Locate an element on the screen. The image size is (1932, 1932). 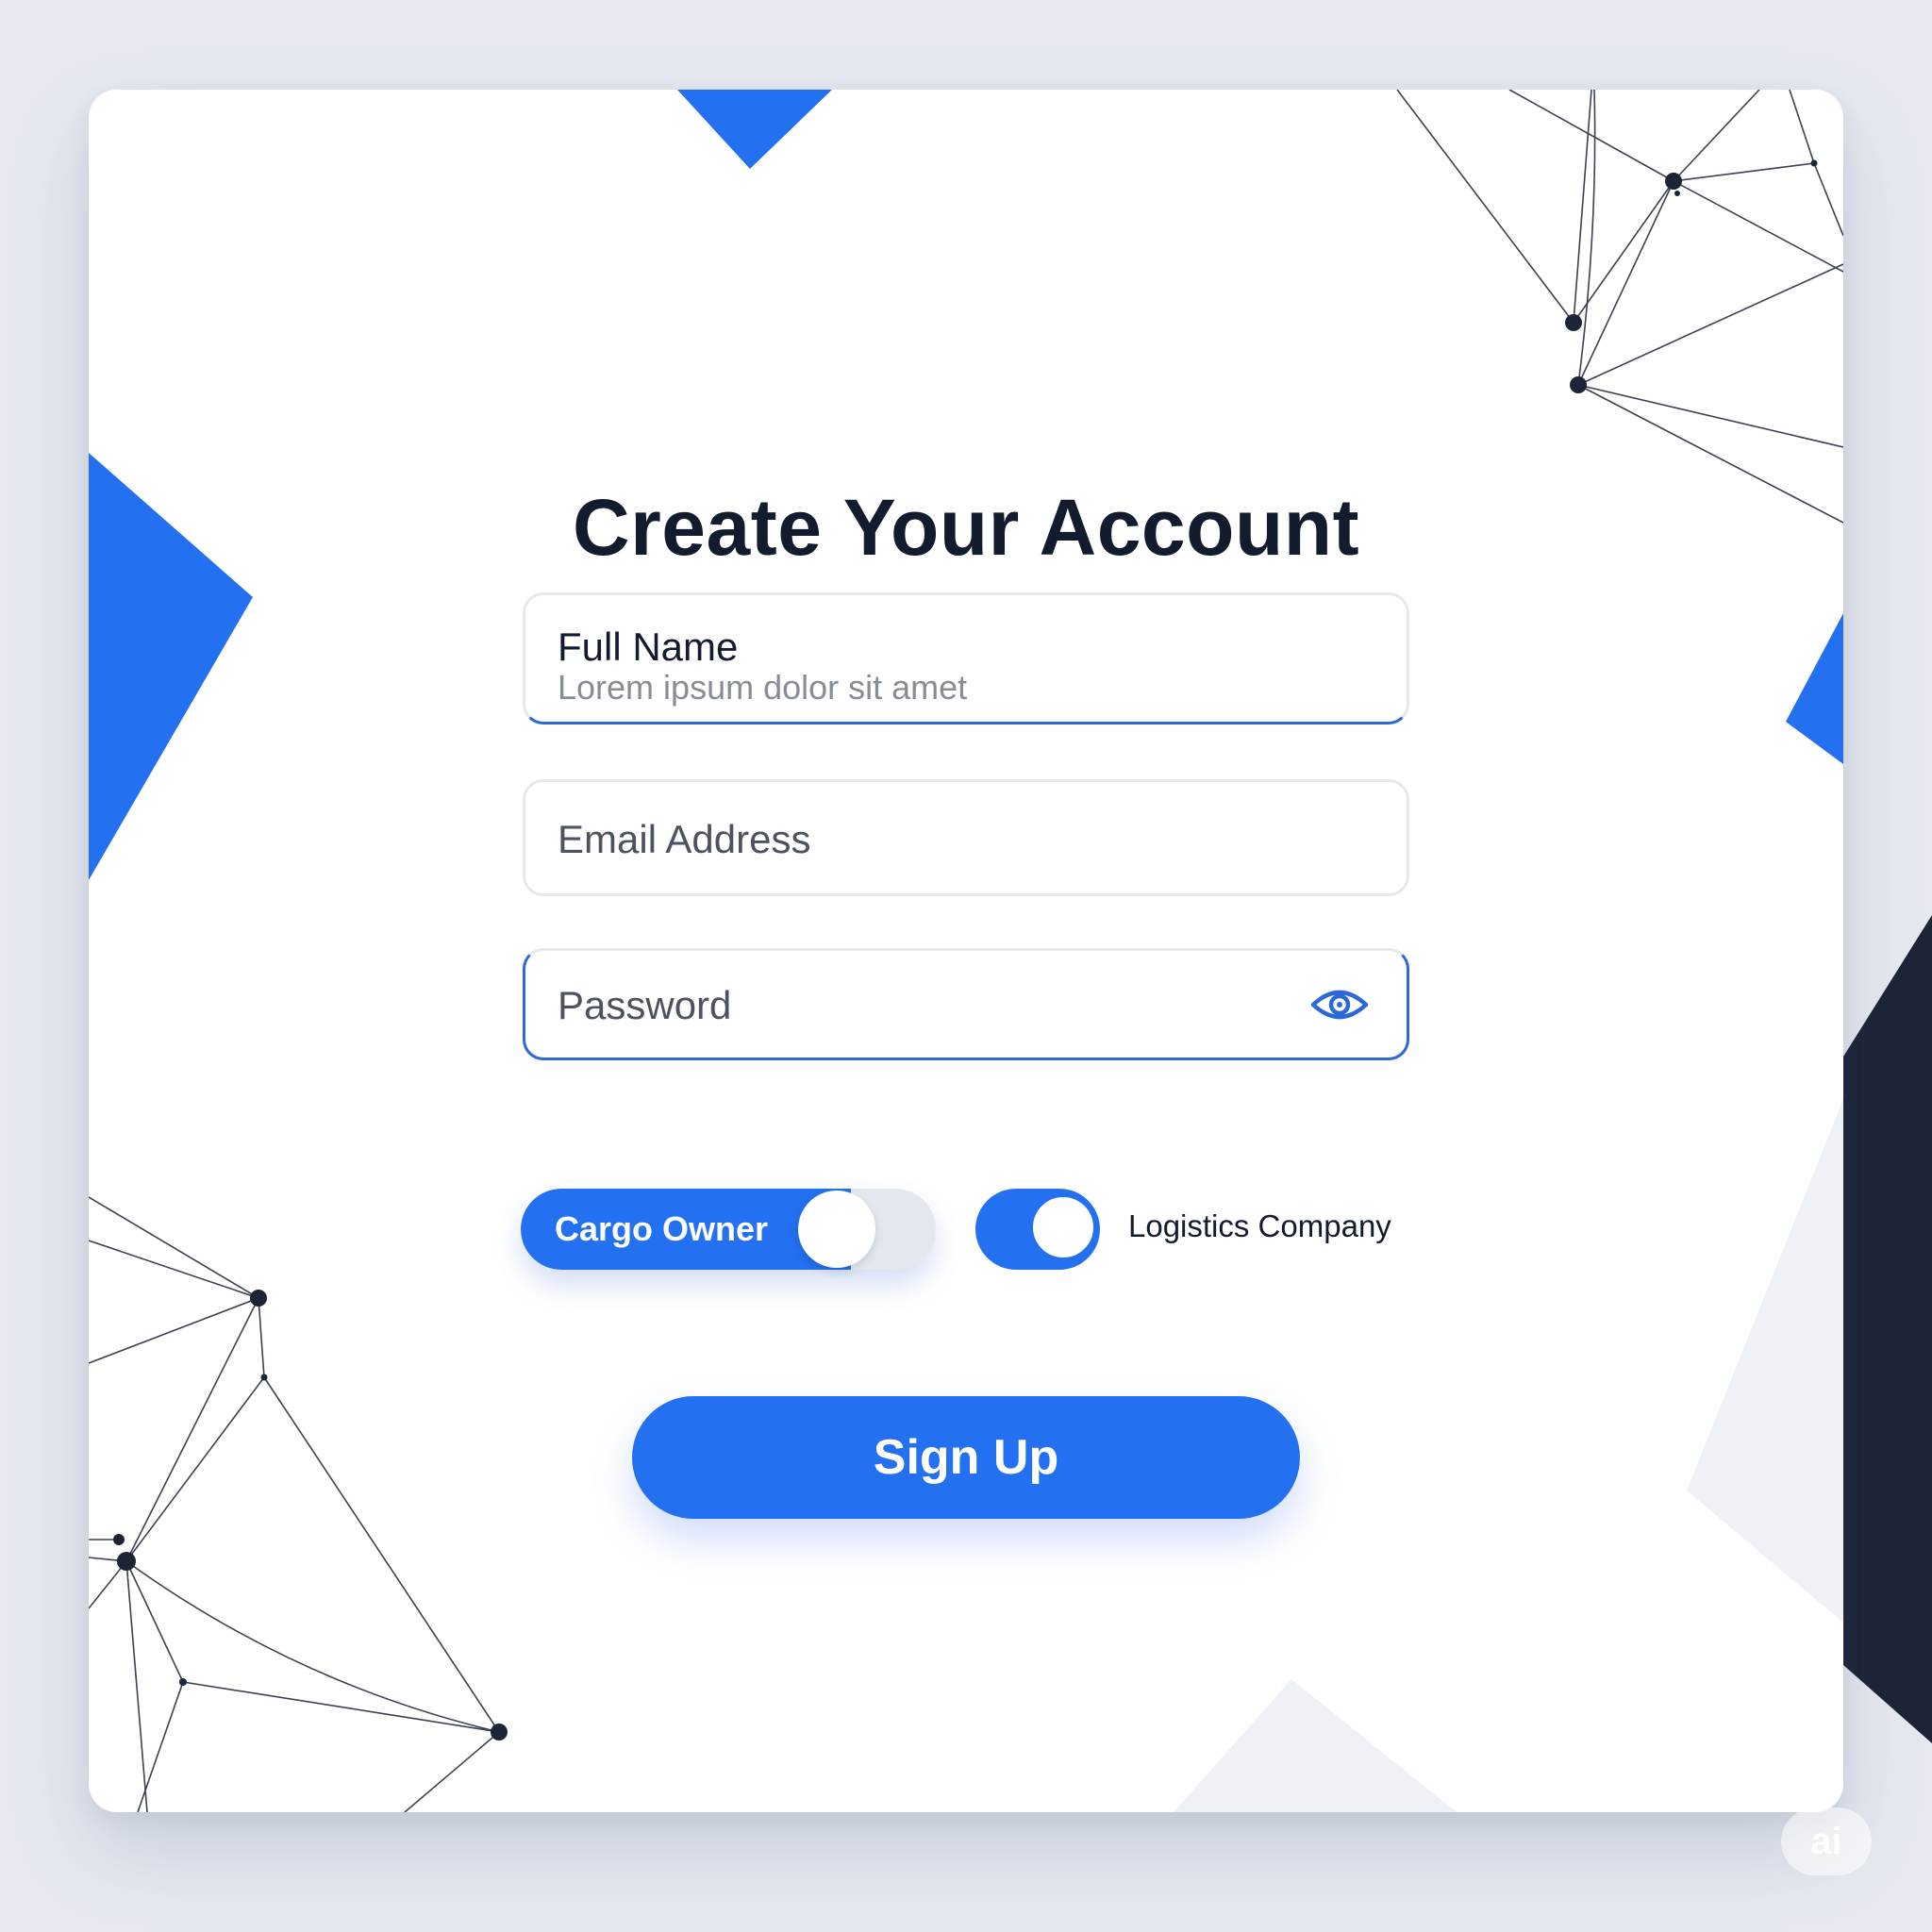
blue-triangle-top is located at coordinates (754, 129).